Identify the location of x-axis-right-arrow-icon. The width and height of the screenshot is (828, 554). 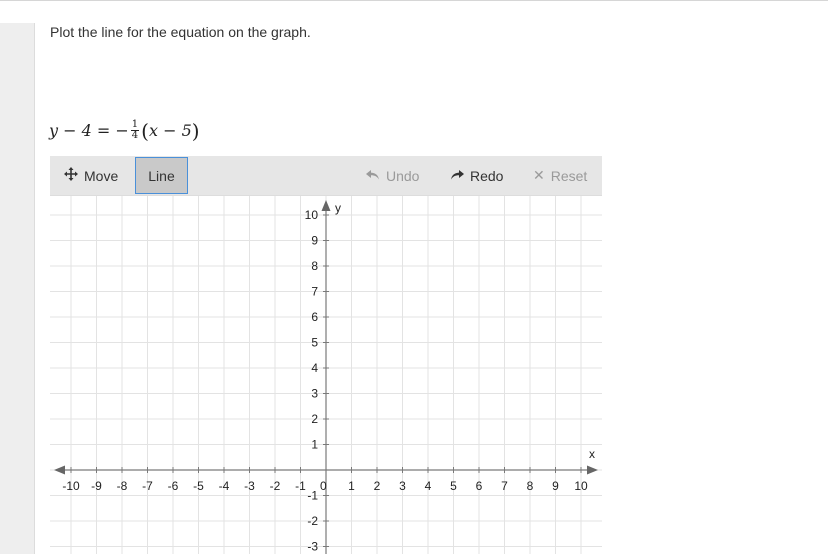
(592, 470).